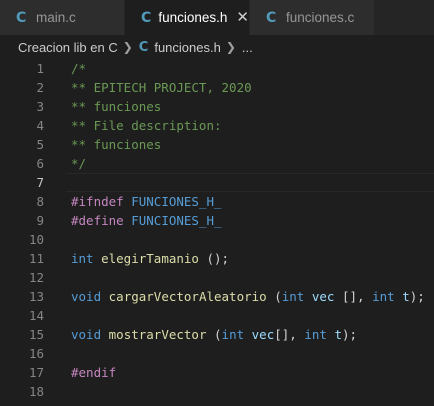  Describe the element at coordinates (36, 296) in the screenshot. I see `line-number: 13` at that location.